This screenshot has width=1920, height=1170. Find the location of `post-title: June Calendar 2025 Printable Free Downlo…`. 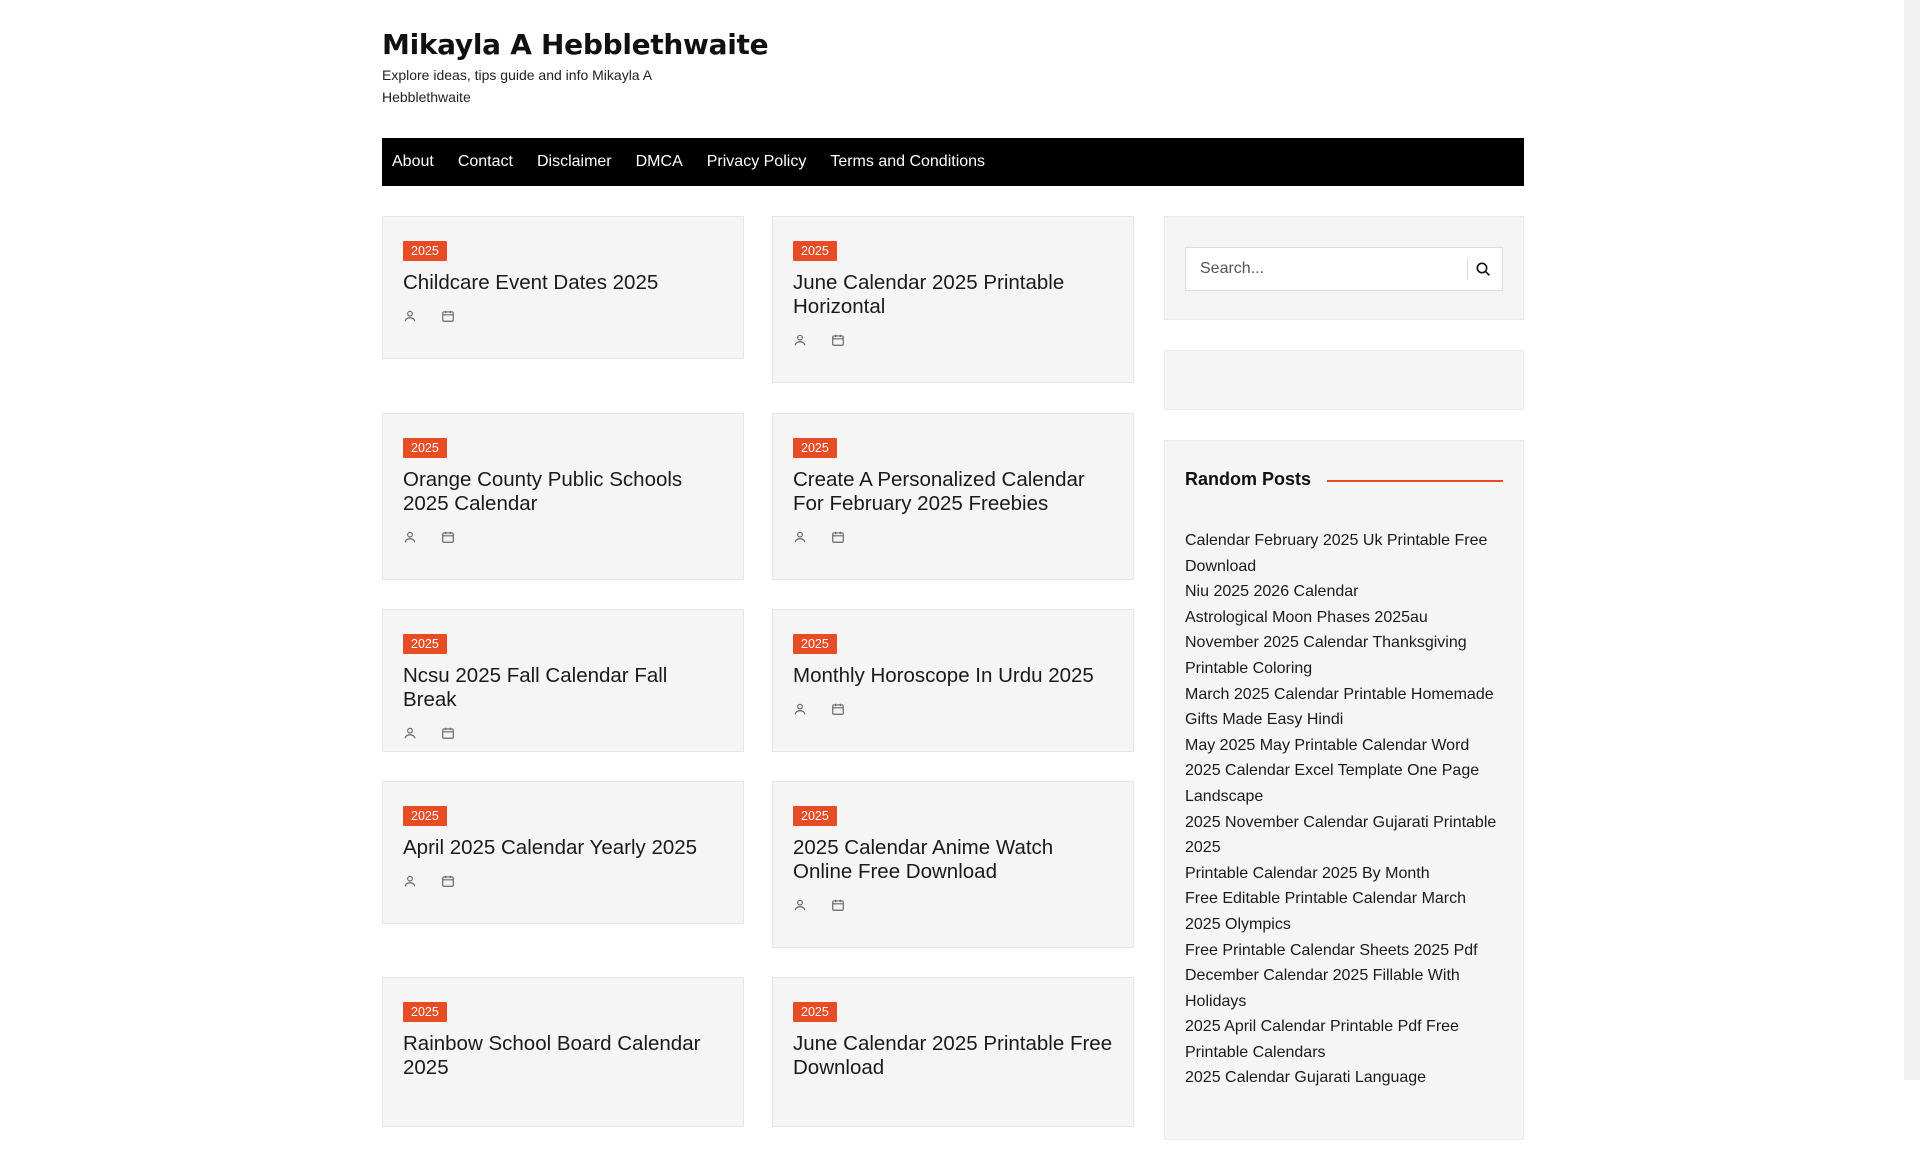

post-title: June Calendar 2025 Printable Free Downlo… is located at coordinates (953, 1056).